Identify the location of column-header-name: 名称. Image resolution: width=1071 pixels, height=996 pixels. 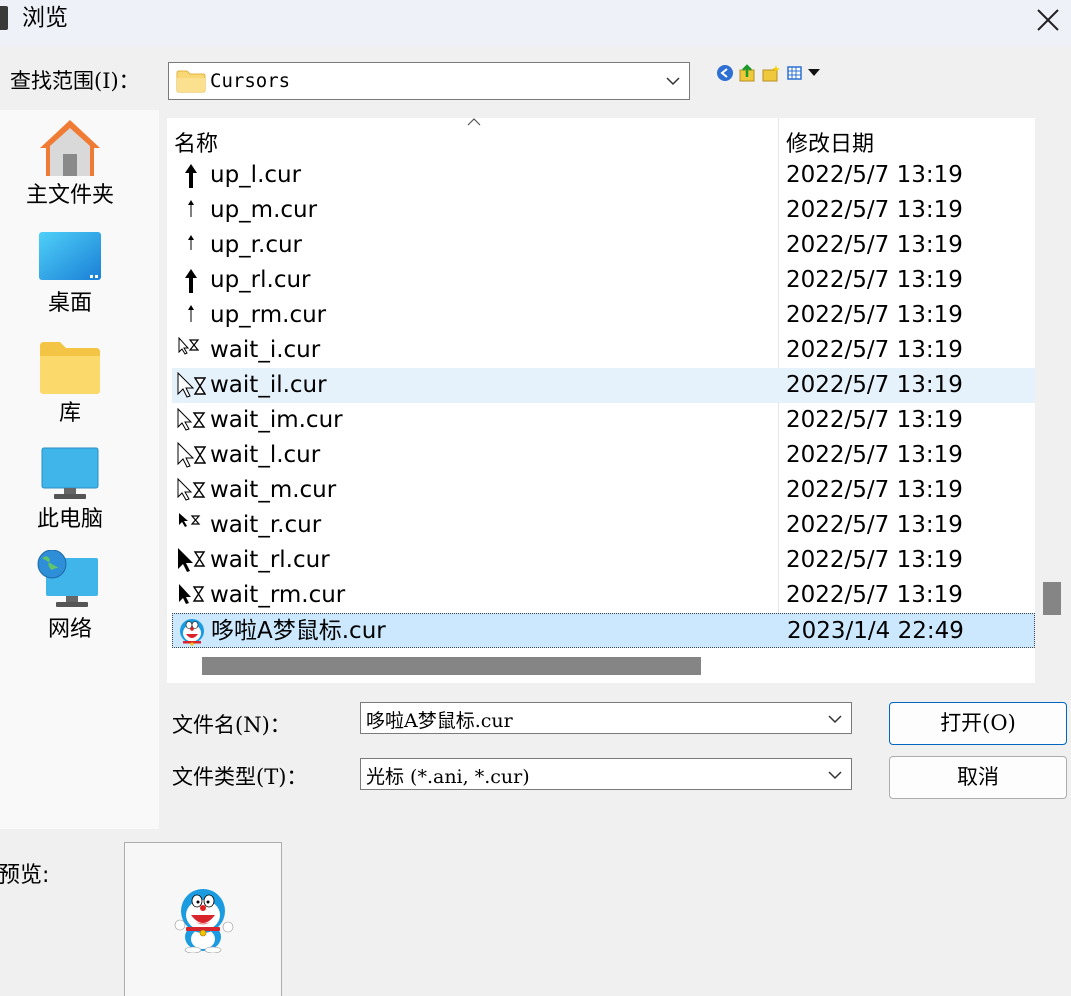
(196, 142).